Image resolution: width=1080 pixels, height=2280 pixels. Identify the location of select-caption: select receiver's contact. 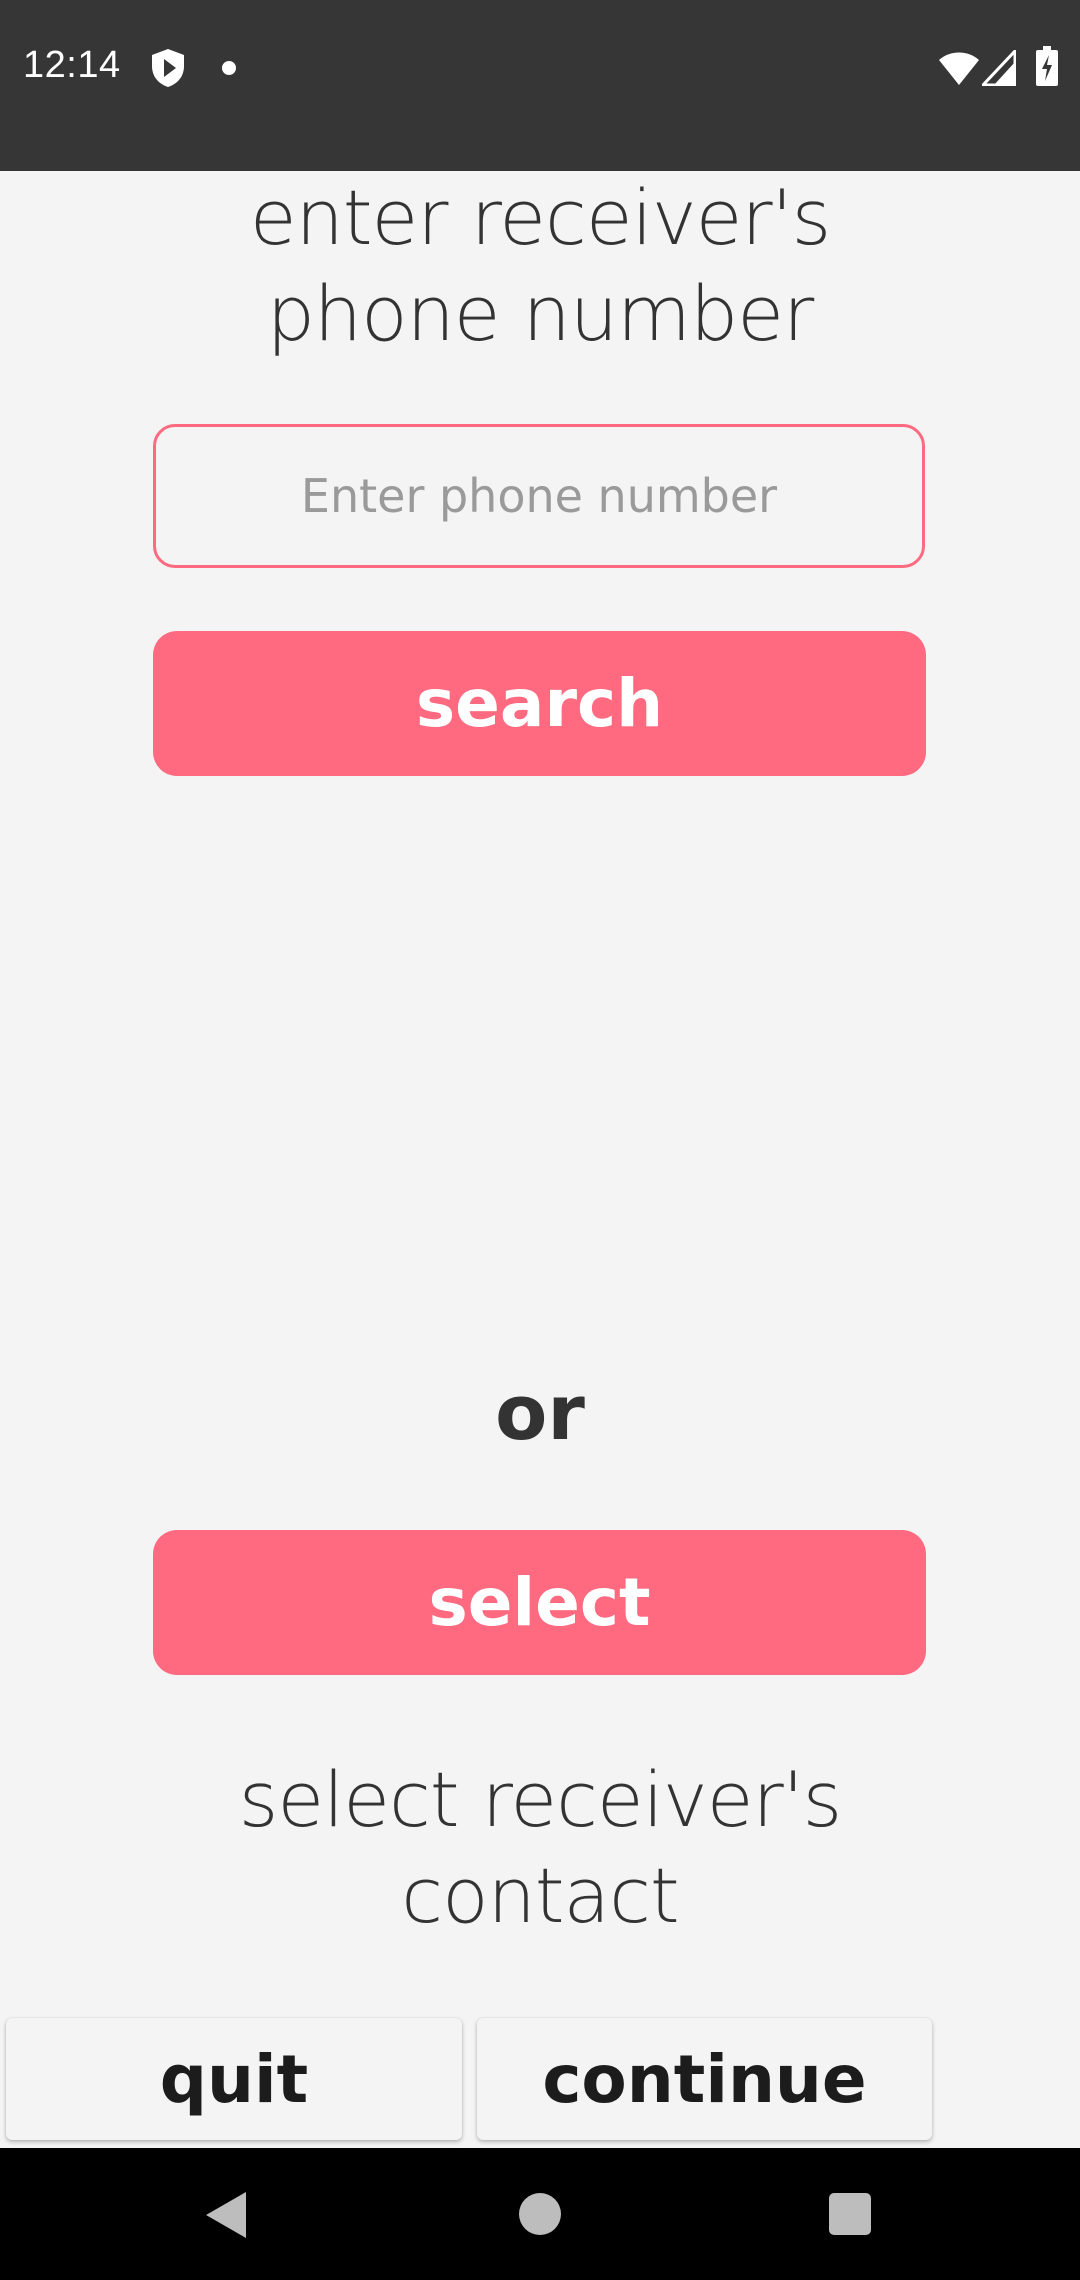
(540, 1848).